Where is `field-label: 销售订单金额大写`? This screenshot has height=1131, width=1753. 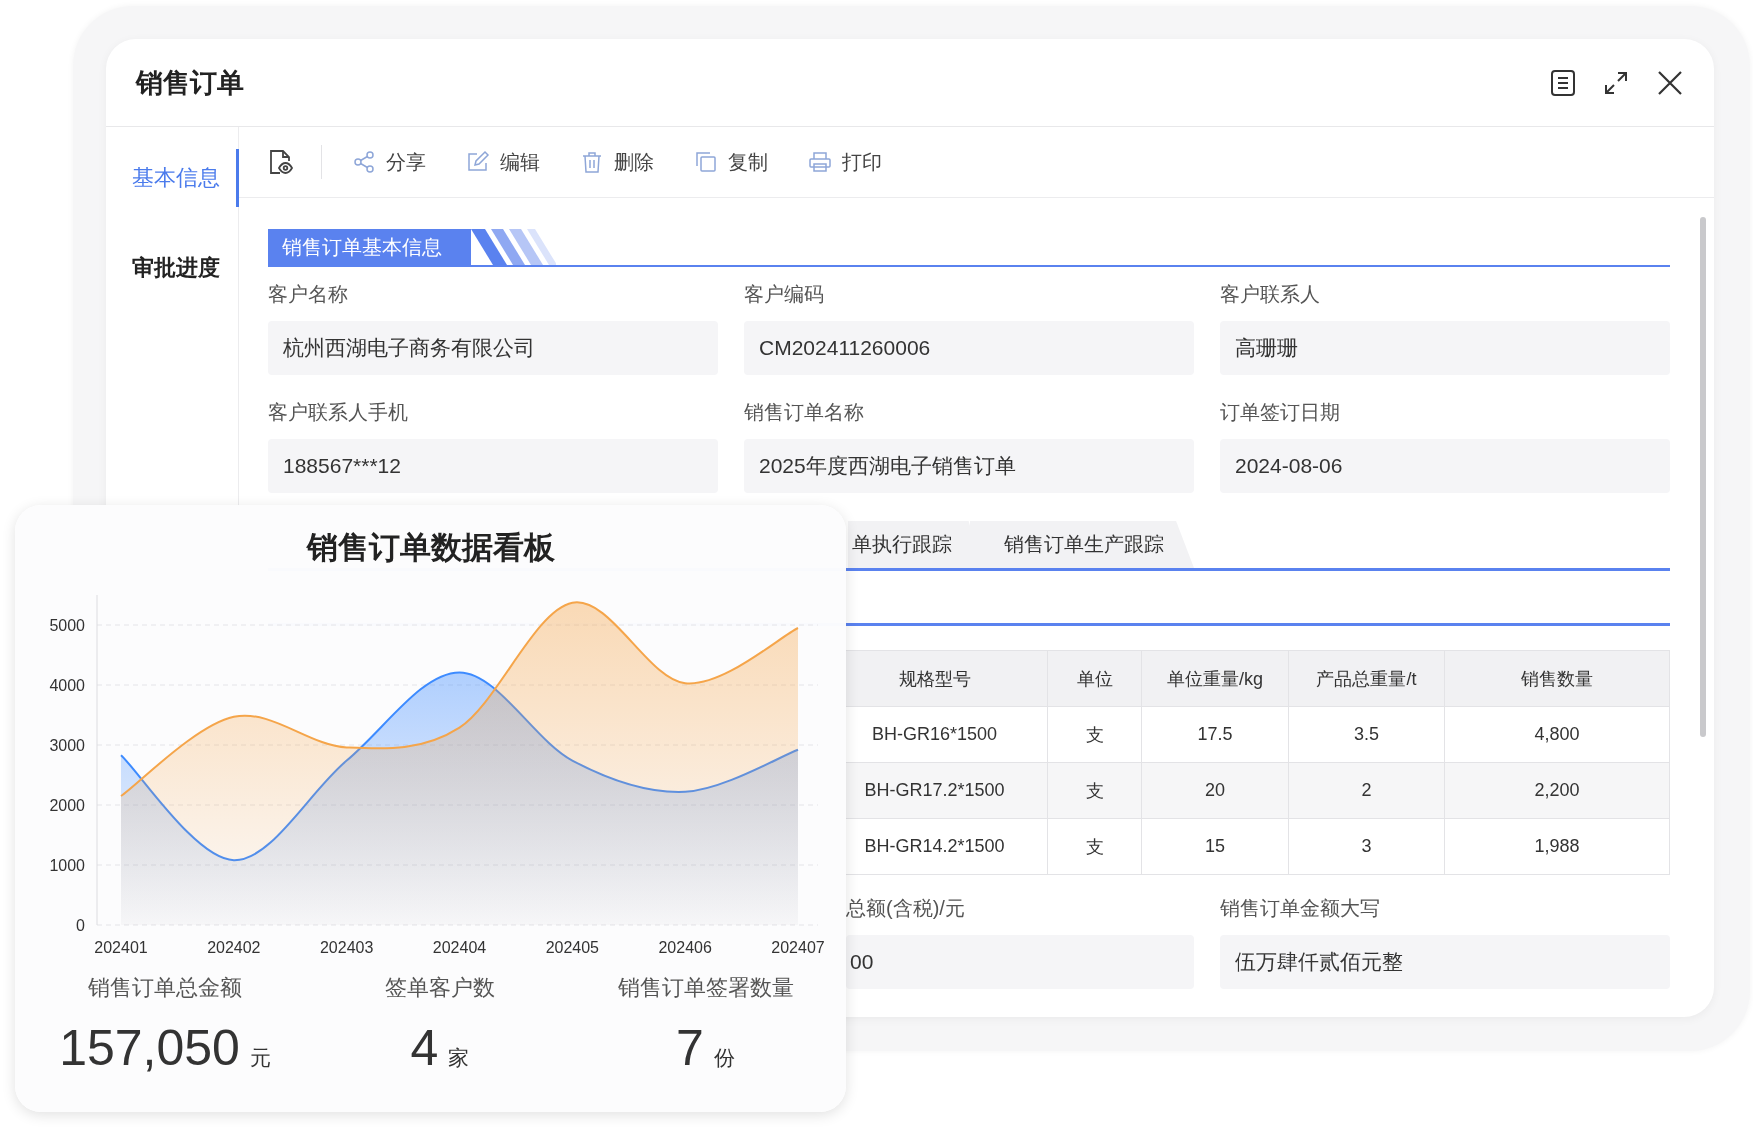 field-label: 销售订单金额大写 is located at coordinates (1300, 908).